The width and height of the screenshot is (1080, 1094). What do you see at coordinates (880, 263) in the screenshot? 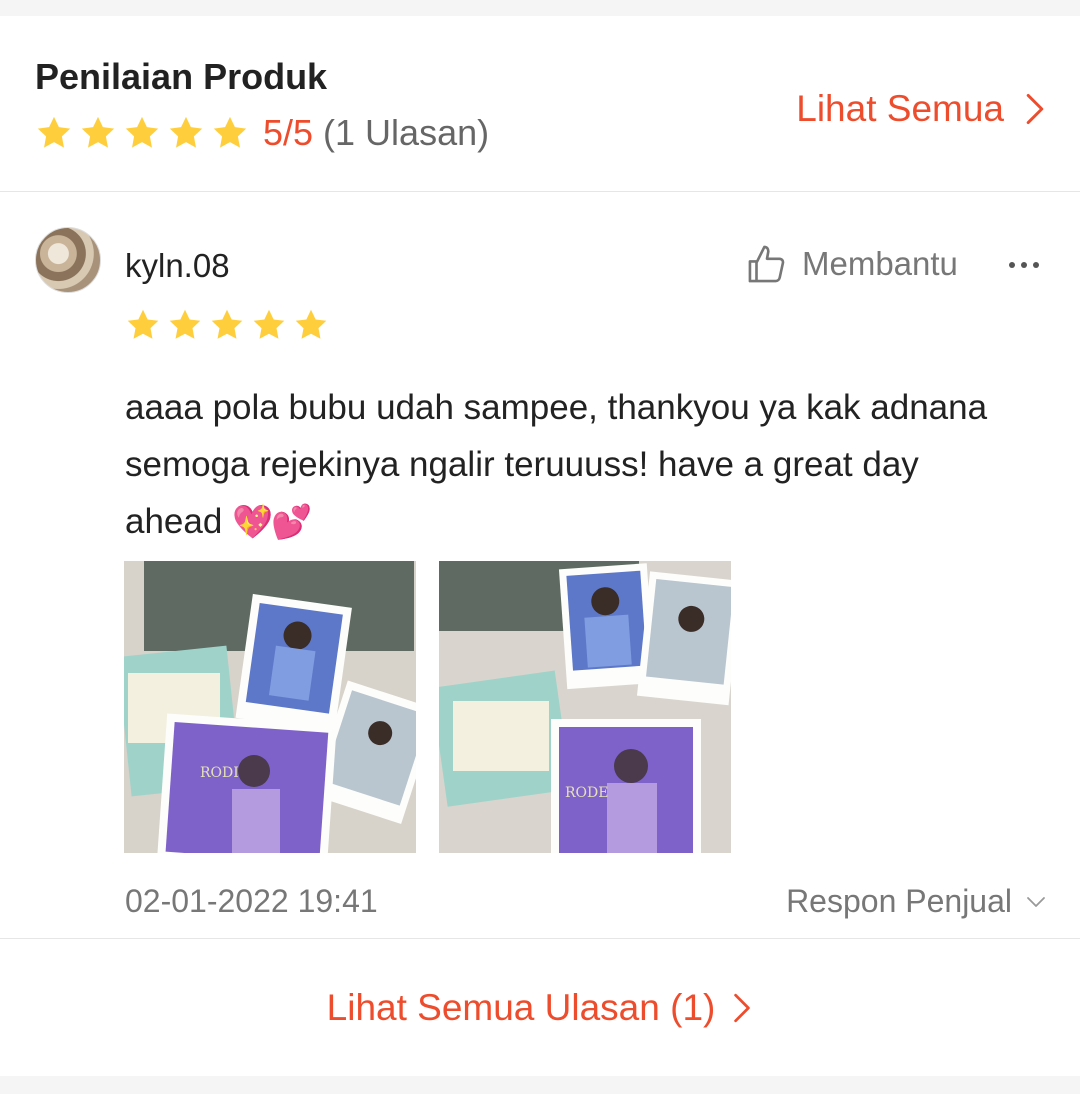
I see `helpful-label: Membantu` at bounding box center [880, 263].